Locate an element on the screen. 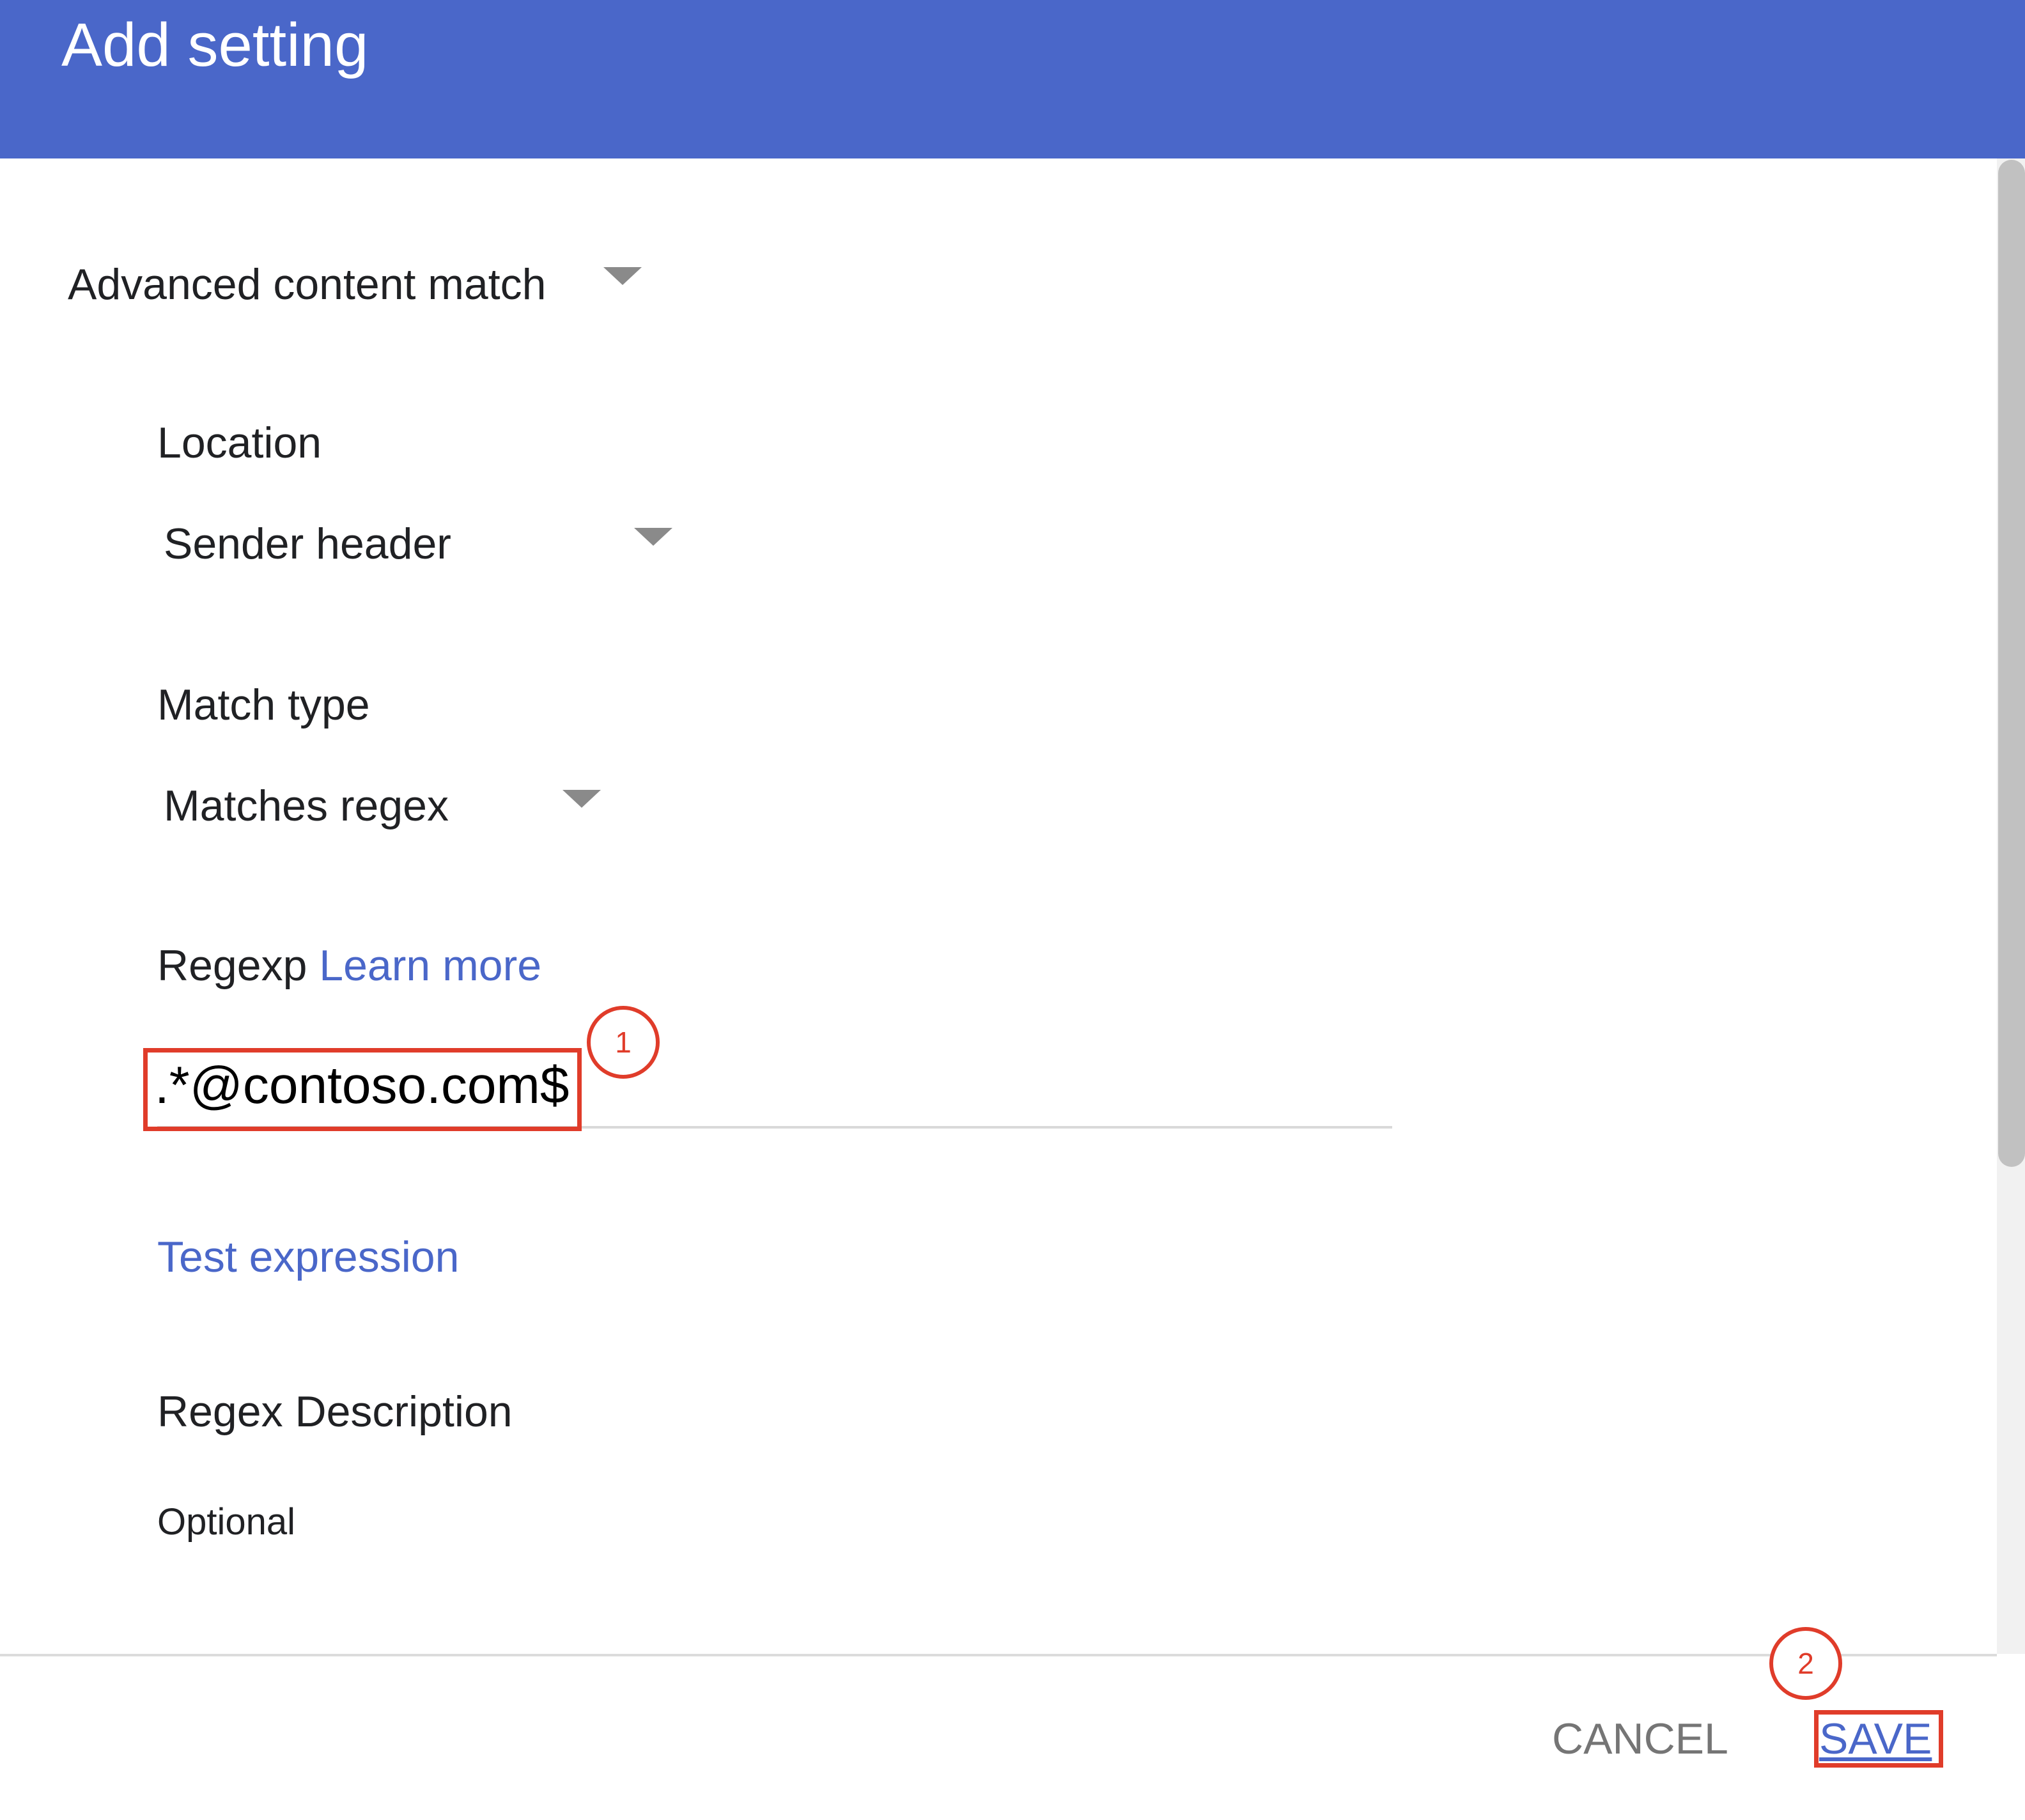  setting-type-value: Advanced content match is located at coordinates (307, 284).